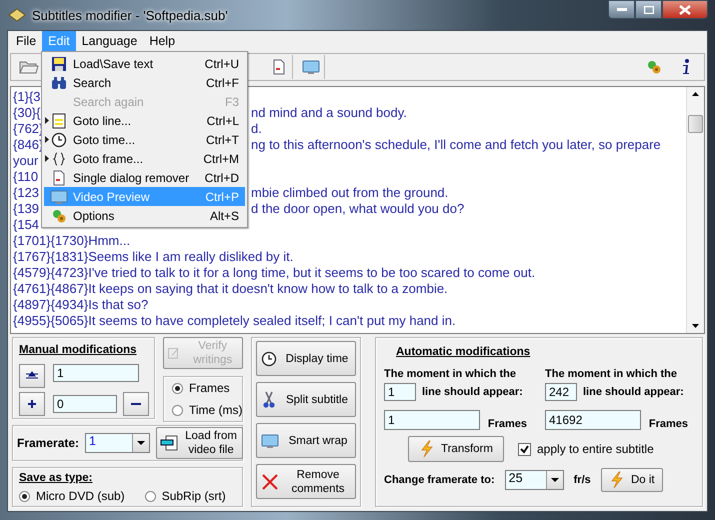  I want to click on subtitle-line: {4897}{4934}Is that so?, so click(80, 305).